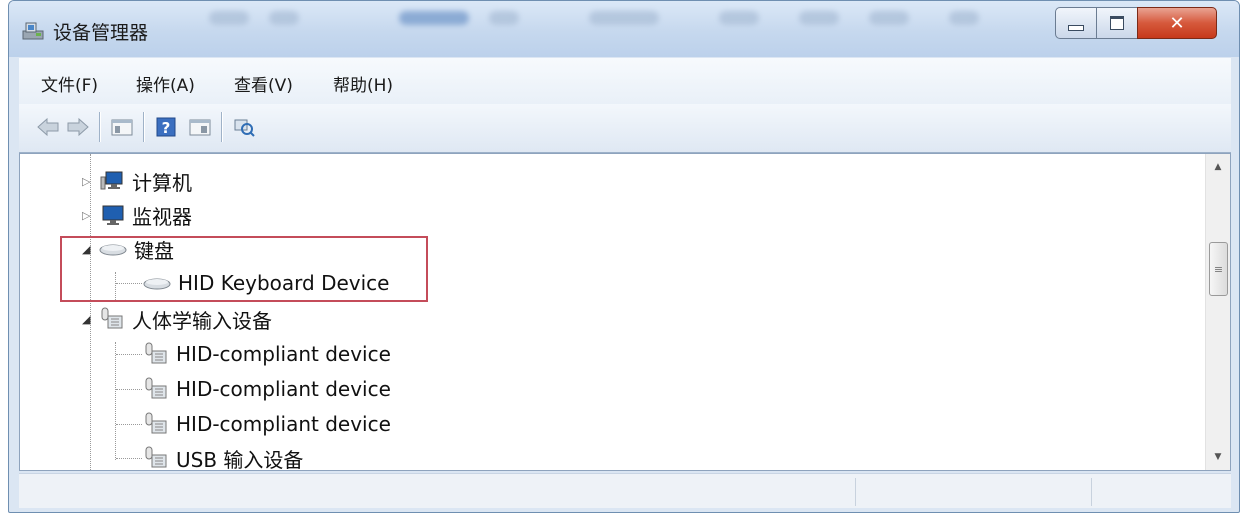 This screenshot has width=1248, height=517. I want to click on console-tree-button, so click(122, 127).